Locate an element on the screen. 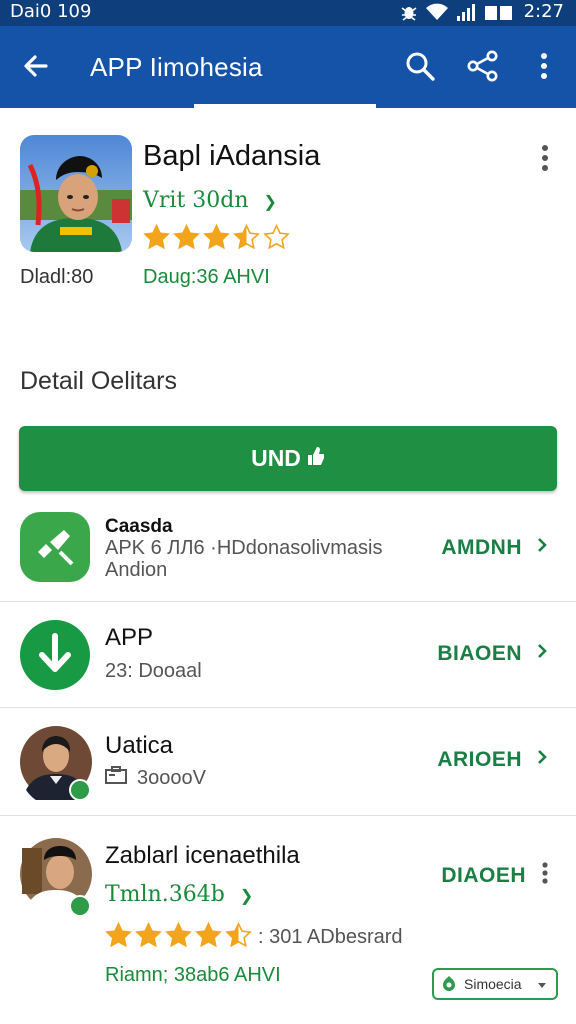 The image size is (576, 1024). download-count: Dladl:80 is located at coordinates (57, 277).